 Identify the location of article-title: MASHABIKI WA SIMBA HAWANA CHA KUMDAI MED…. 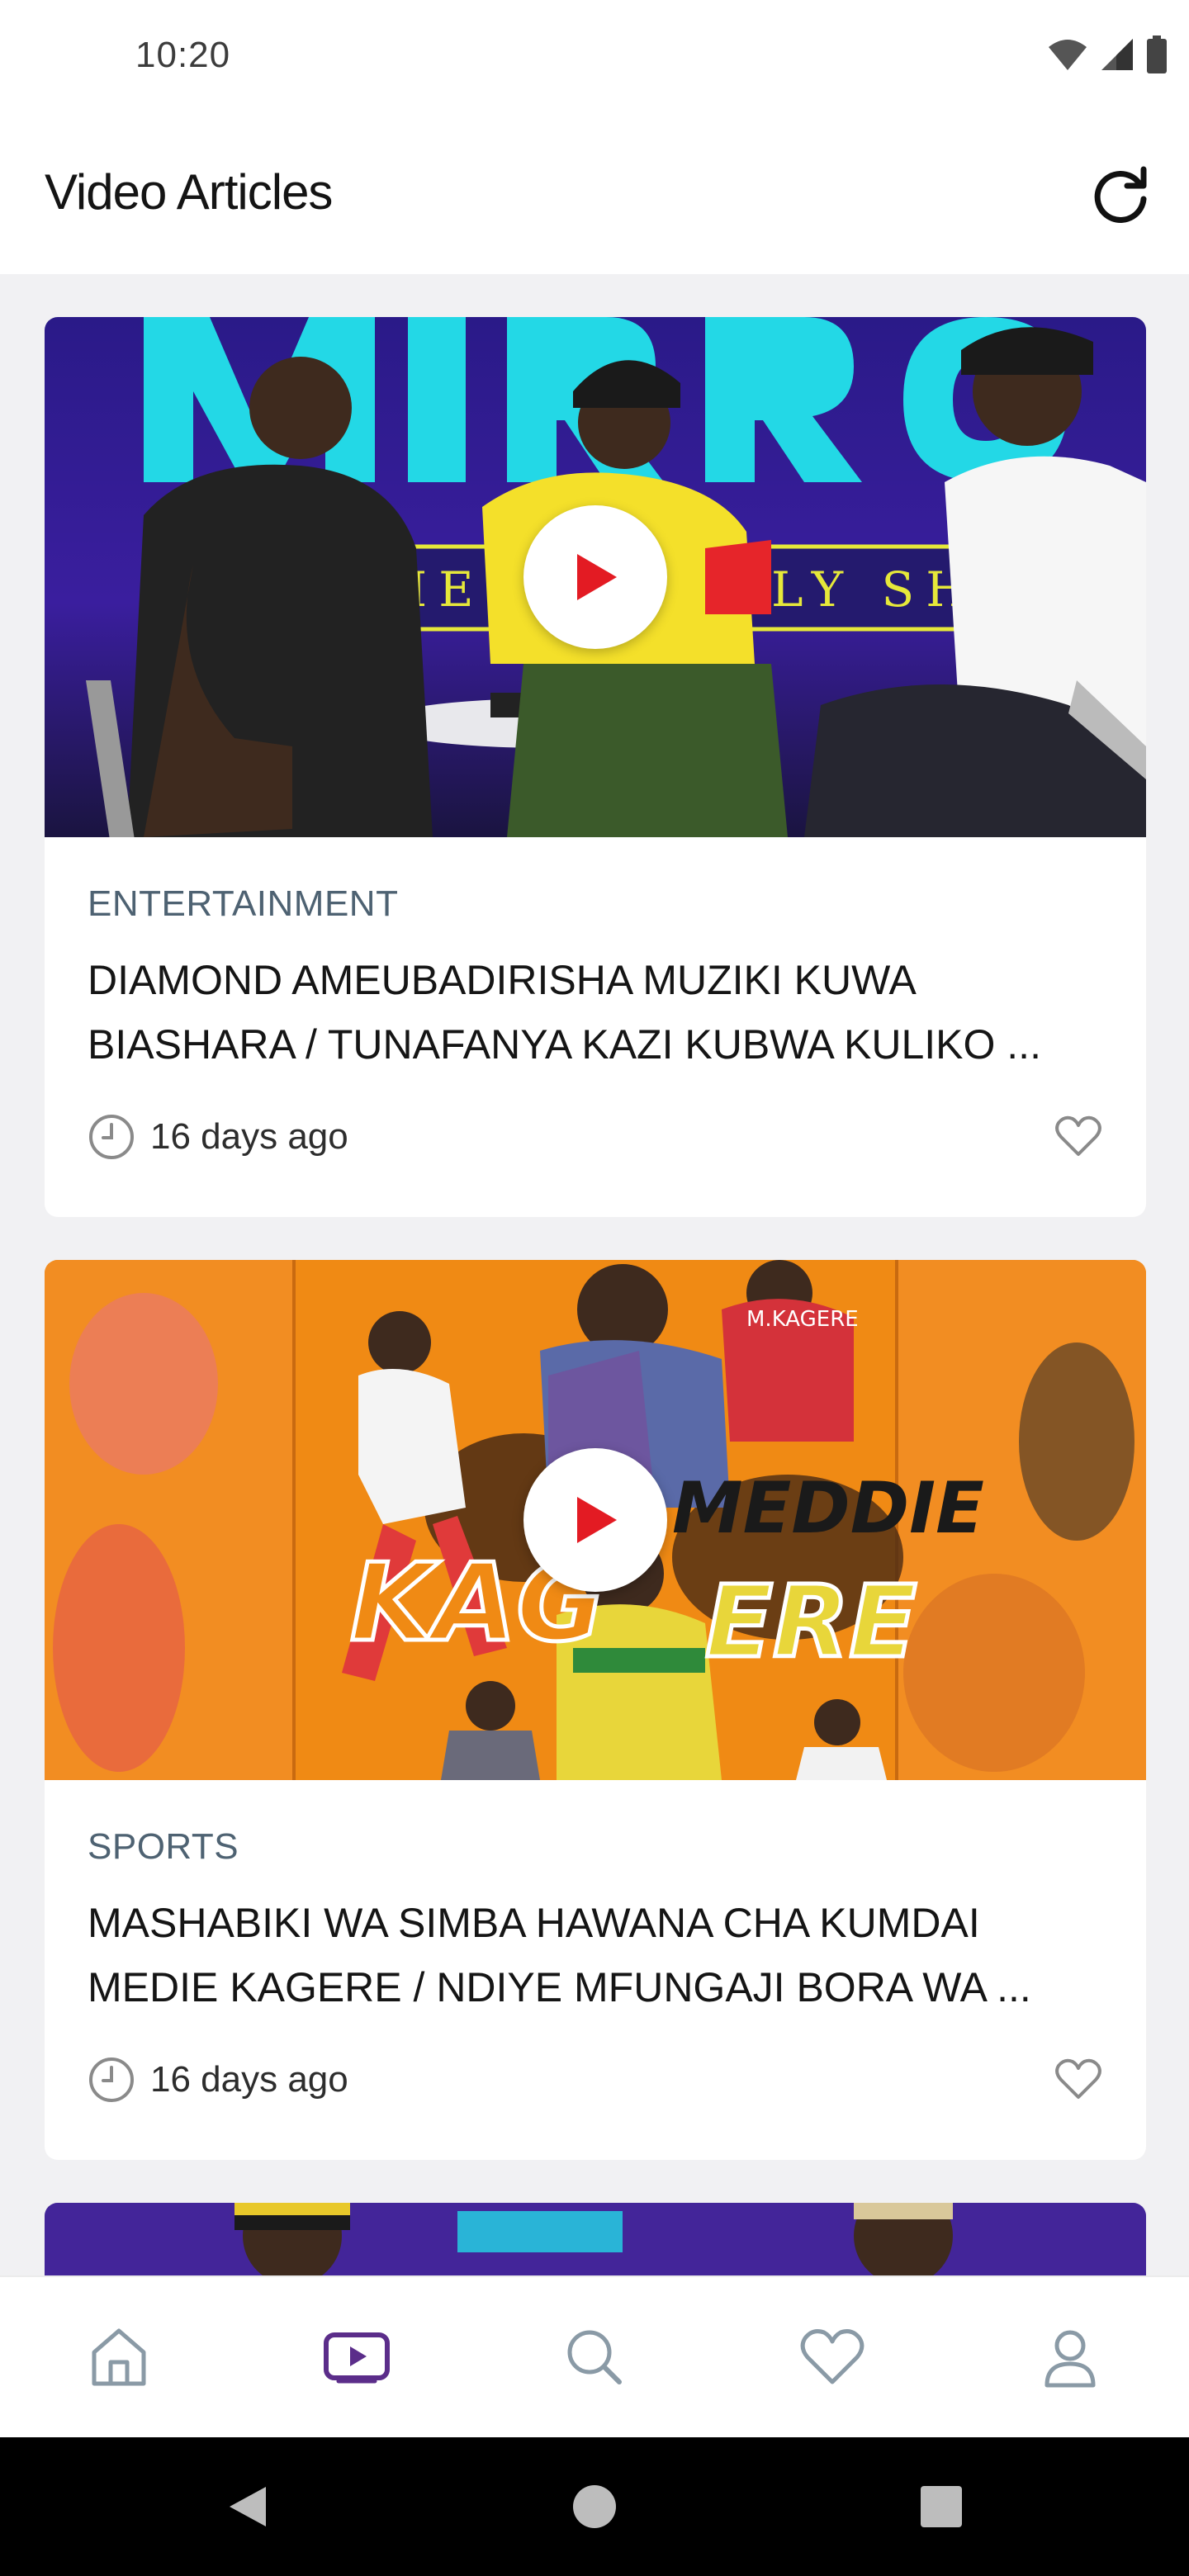
(595, 1955).